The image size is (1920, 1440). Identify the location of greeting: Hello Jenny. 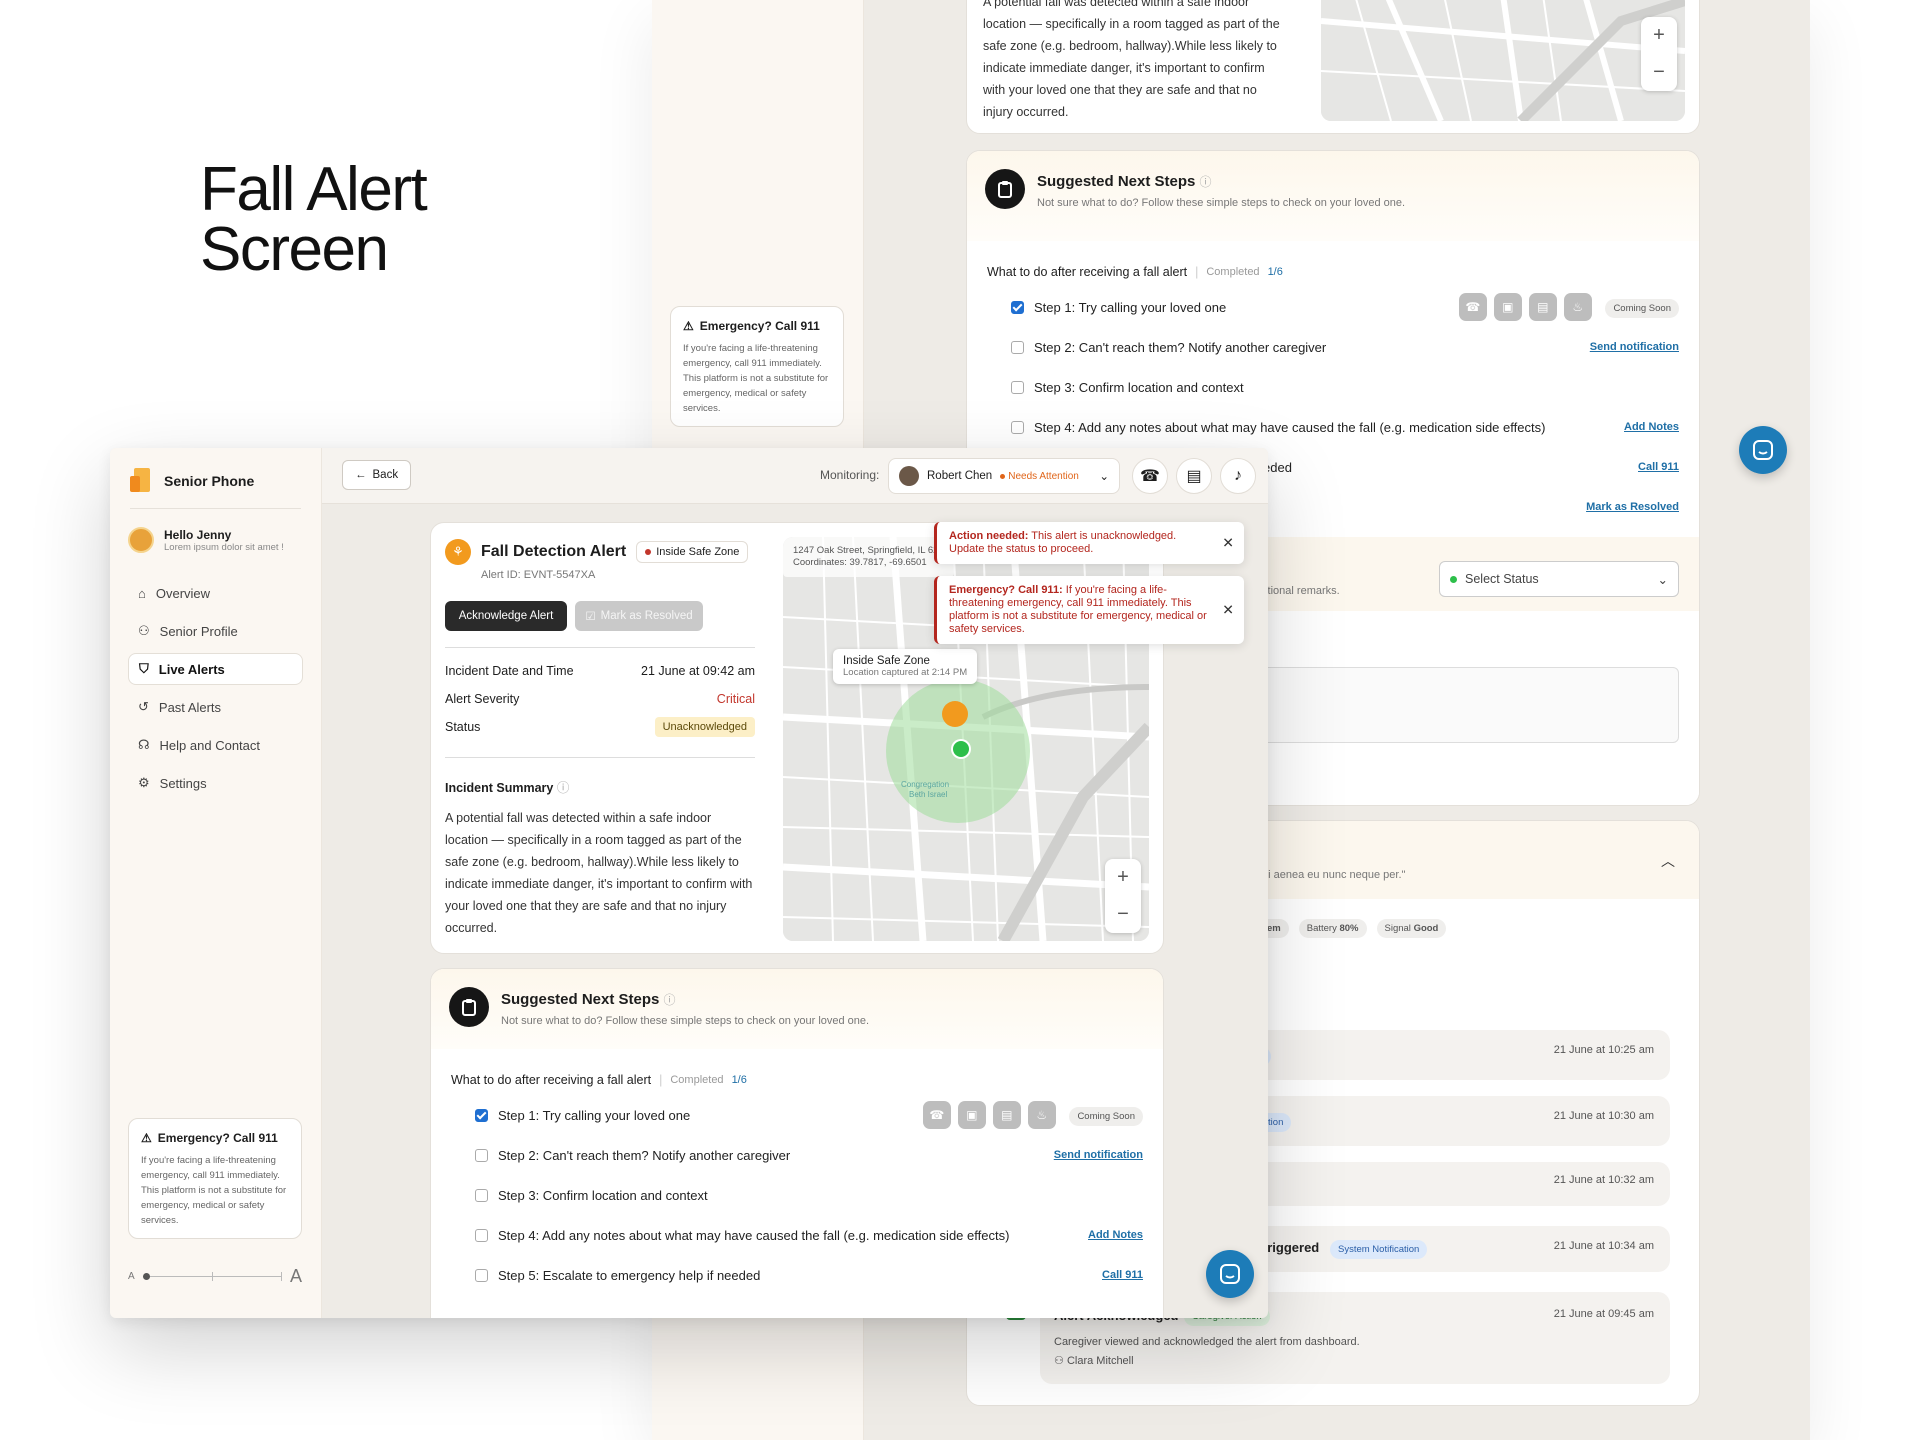
(198, 534).